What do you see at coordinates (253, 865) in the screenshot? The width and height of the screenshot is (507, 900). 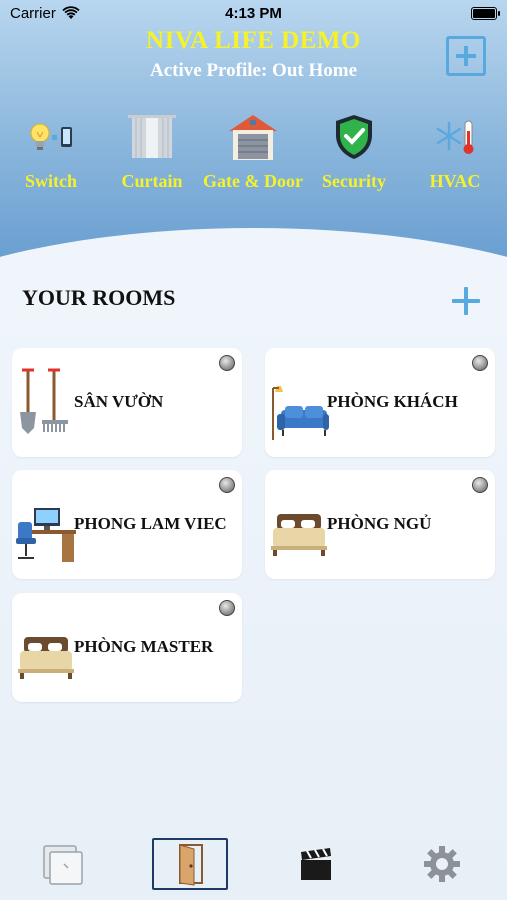 I see `bottom-tab-bar` at bounding box center [253, 865].